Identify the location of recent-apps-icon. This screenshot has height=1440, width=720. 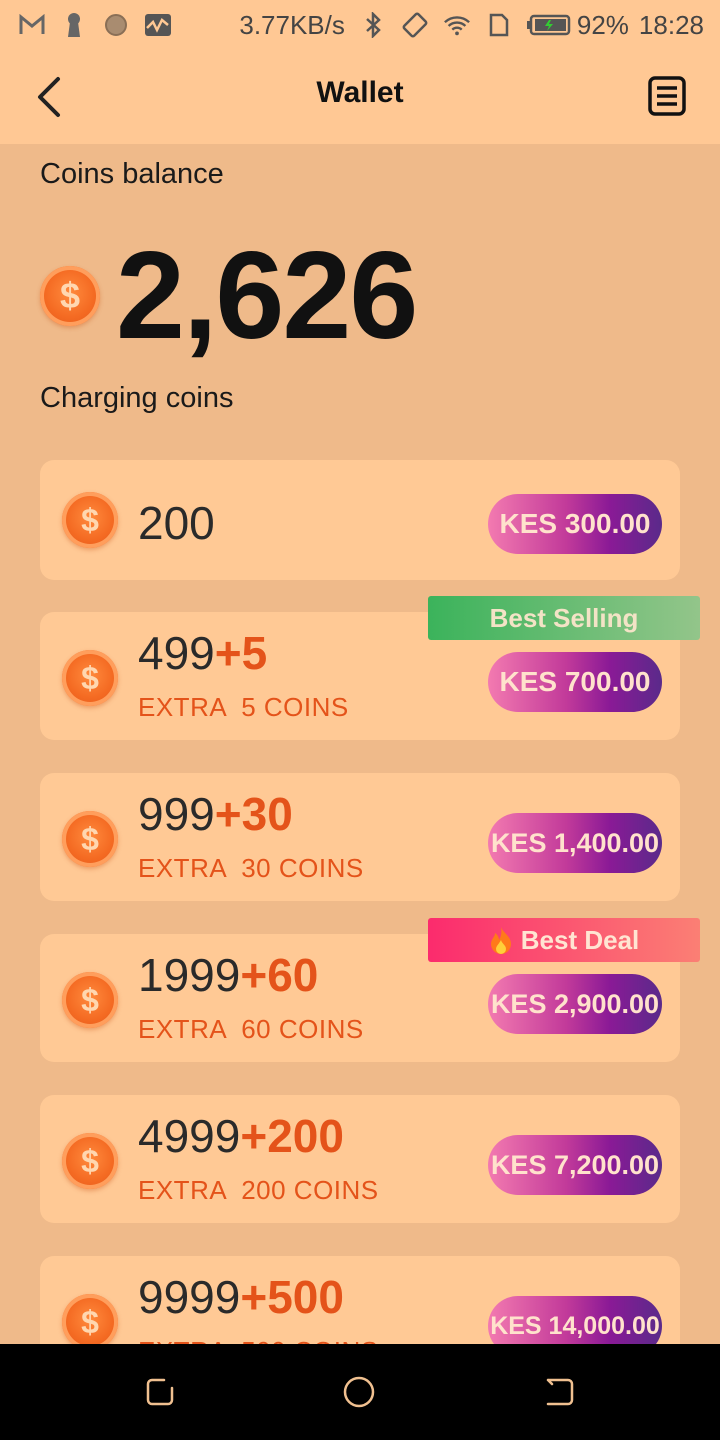
(160, 1392).